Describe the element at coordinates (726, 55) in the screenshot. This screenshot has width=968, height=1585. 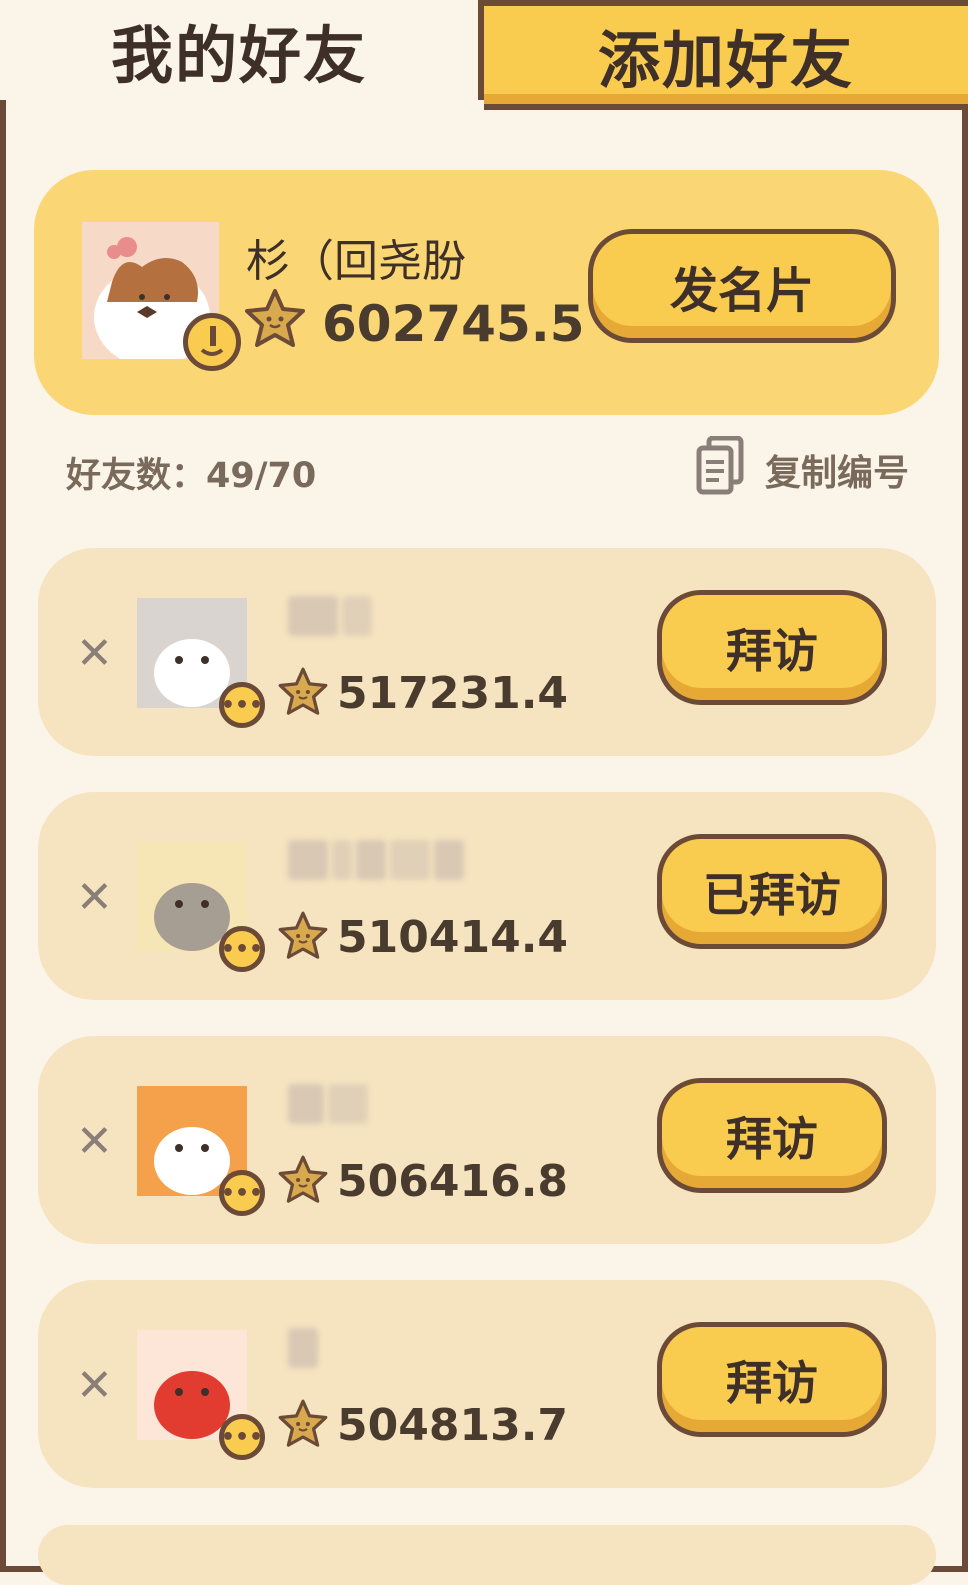
I see `tab-add-friends: 添加好友` at that location.